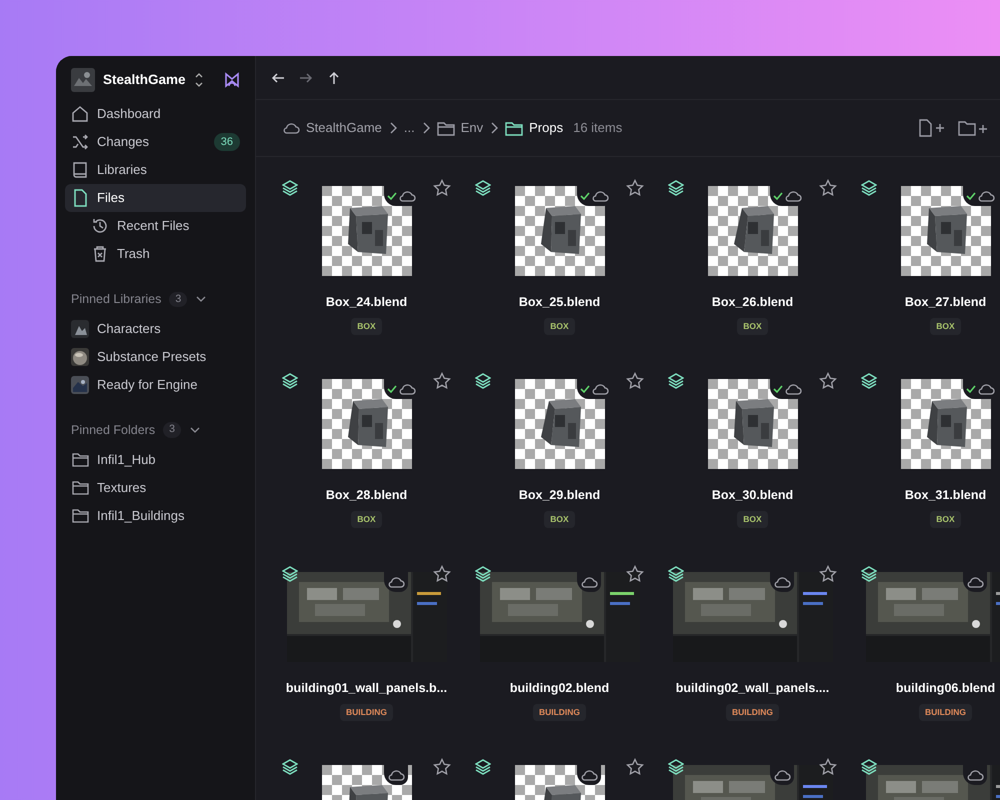 The width and height of the screenshot is (1000, 800). I want to click on breadcrumb-link: Props, so click(534, 128).